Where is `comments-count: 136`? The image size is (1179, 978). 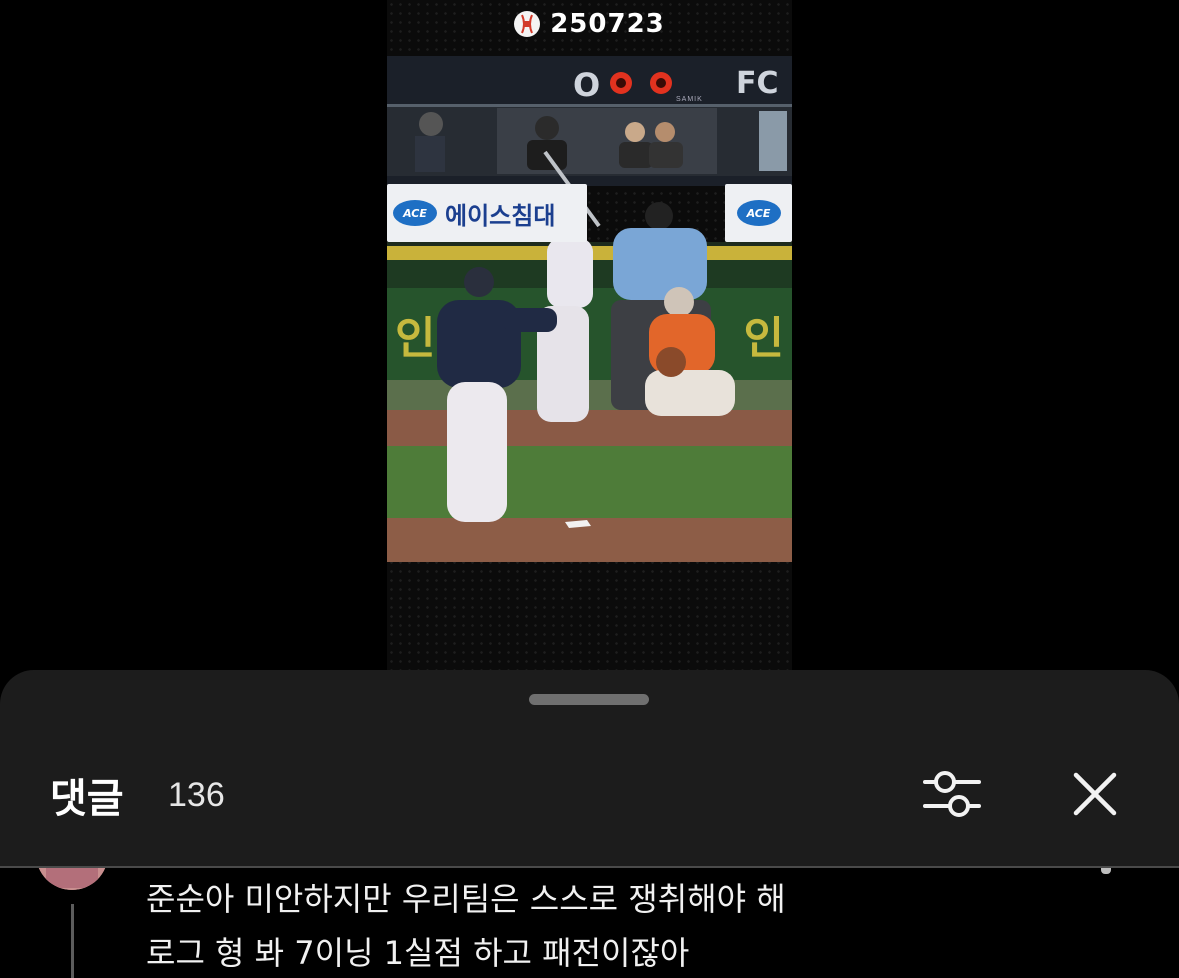
comments-count: 136 is located at coordinates (196, 795).